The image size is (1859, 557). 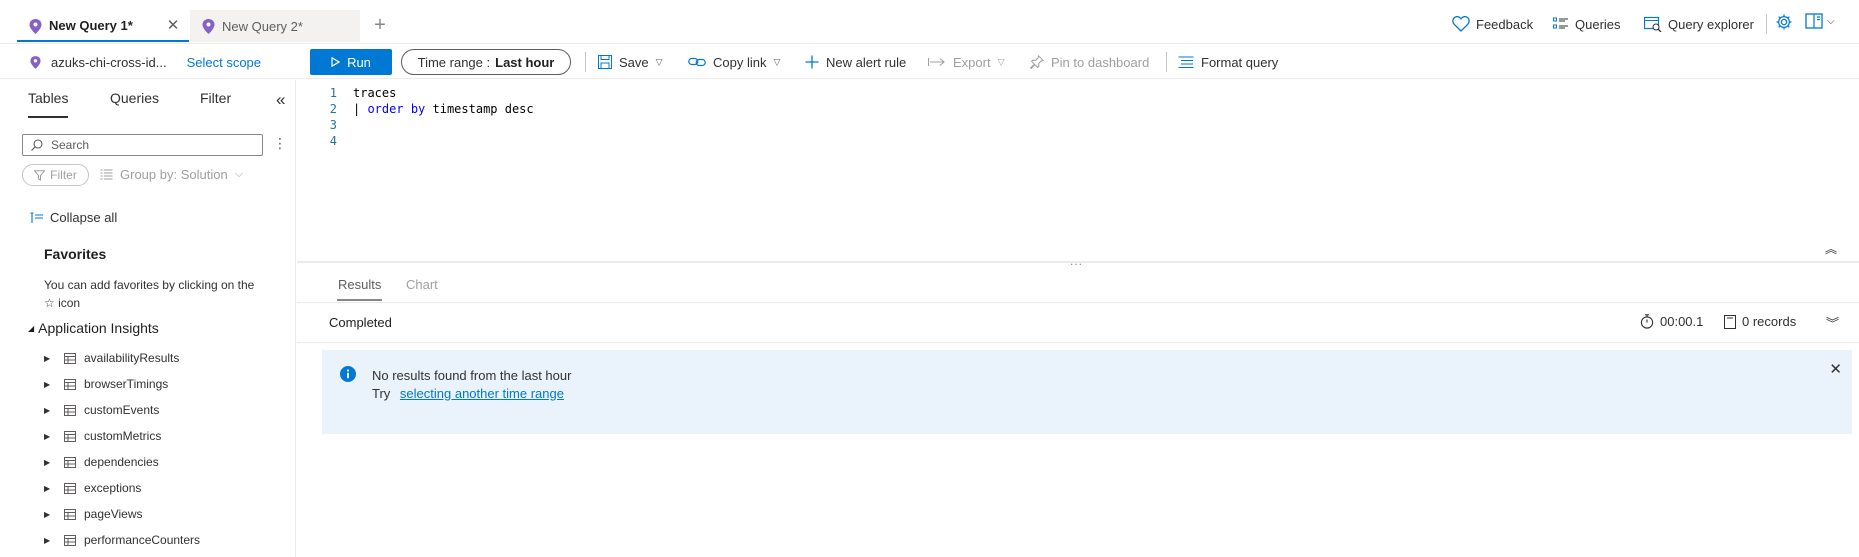 I want to click on table-item: ▶ pageViews, so click(x=122, y=514).